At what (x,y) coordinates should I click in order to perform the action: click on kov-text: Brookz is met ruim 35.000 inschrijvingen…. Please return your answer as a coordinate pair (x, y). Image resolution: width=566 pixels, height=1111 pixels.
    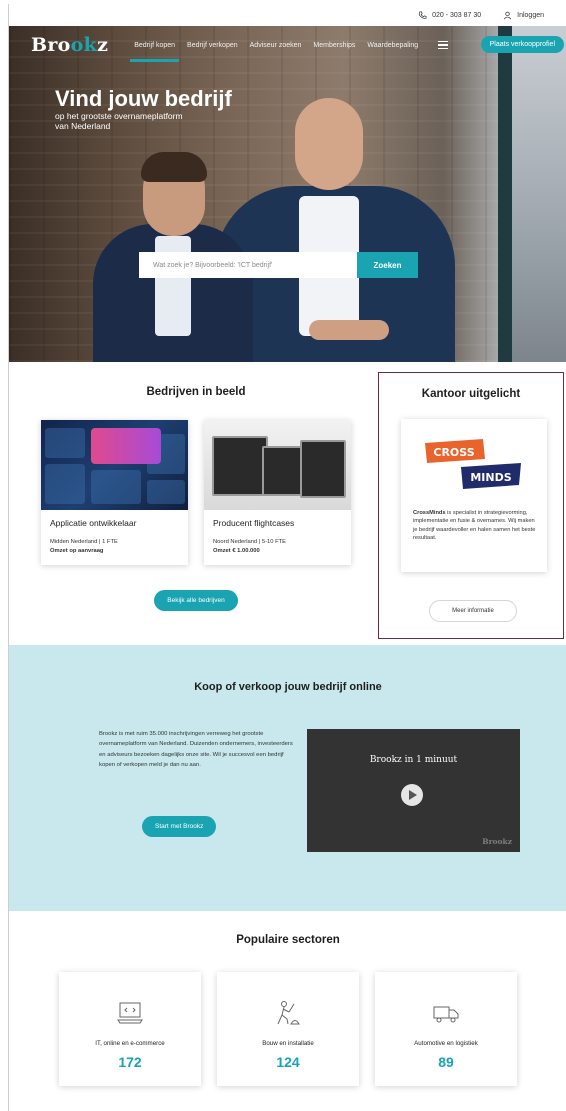
    Looking at the image, I should click on (196, 749).